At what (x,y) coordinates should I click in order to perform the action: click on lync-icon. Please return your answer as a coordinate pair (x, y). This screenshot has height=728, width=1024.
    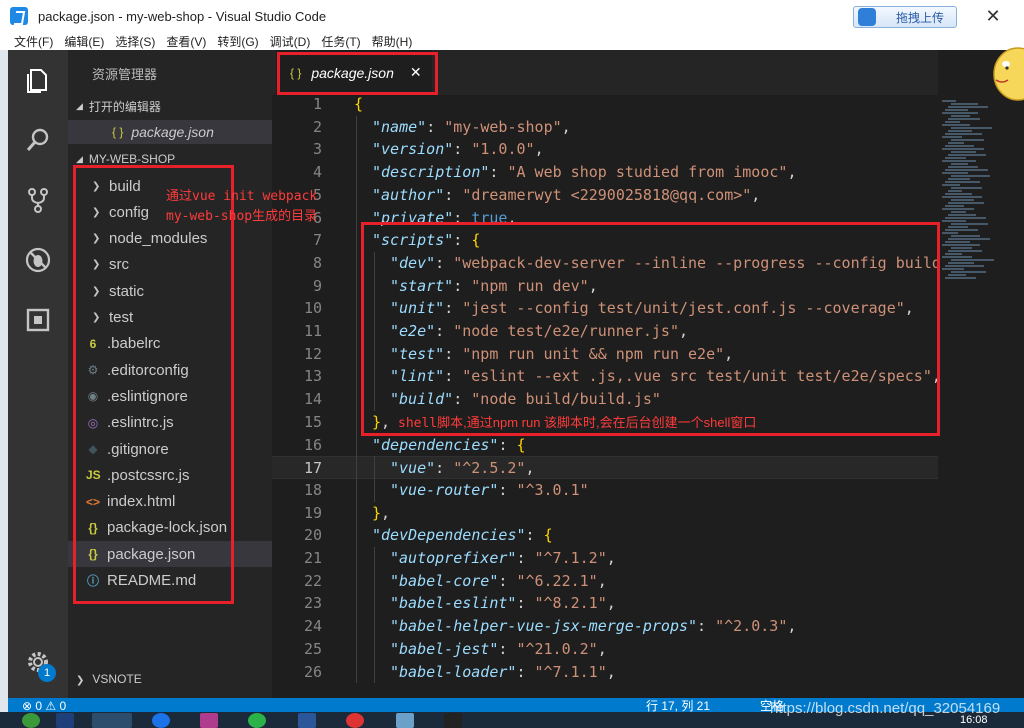
    Looking at the image, I should click on (161, 720).